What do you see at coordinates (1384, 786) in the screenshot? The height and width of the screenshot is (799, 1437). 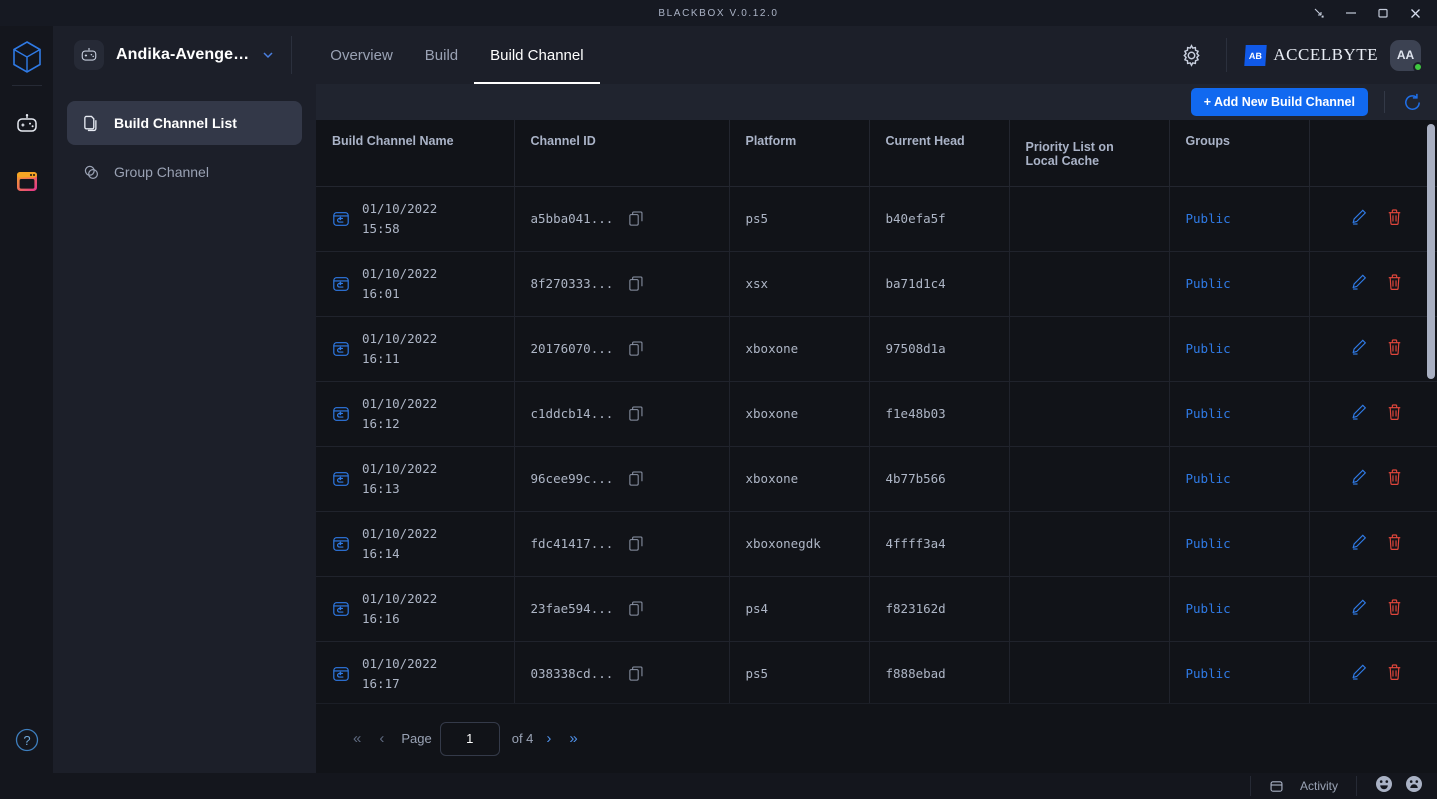 I see `happy-face-icon` at bounding box center [1384, 786].